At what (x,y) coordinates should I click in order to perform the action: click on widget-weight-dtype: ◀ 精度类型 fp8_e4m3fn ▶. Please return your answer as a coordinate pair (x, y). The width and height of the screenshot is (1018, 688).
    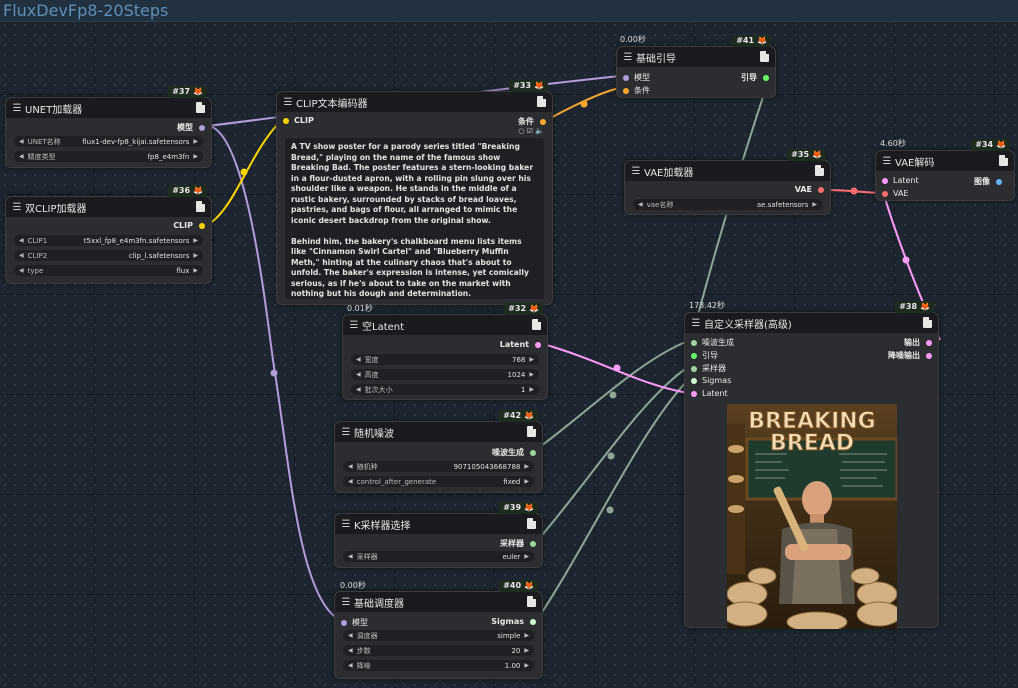
    Looking at the image, I should click on (108, 156).